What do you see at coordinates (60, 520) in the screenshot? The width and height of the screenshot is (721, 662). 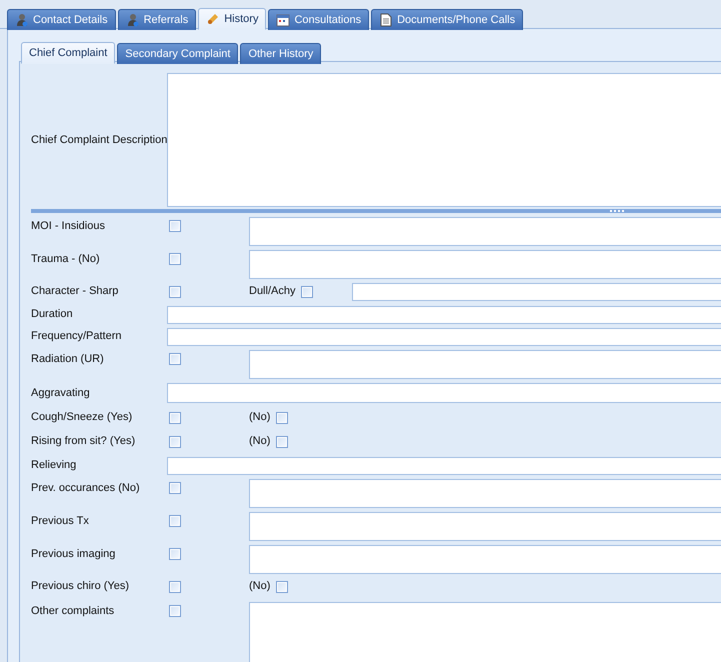 I see `field-label: Previous Tx` at bounding box center [60, 520].